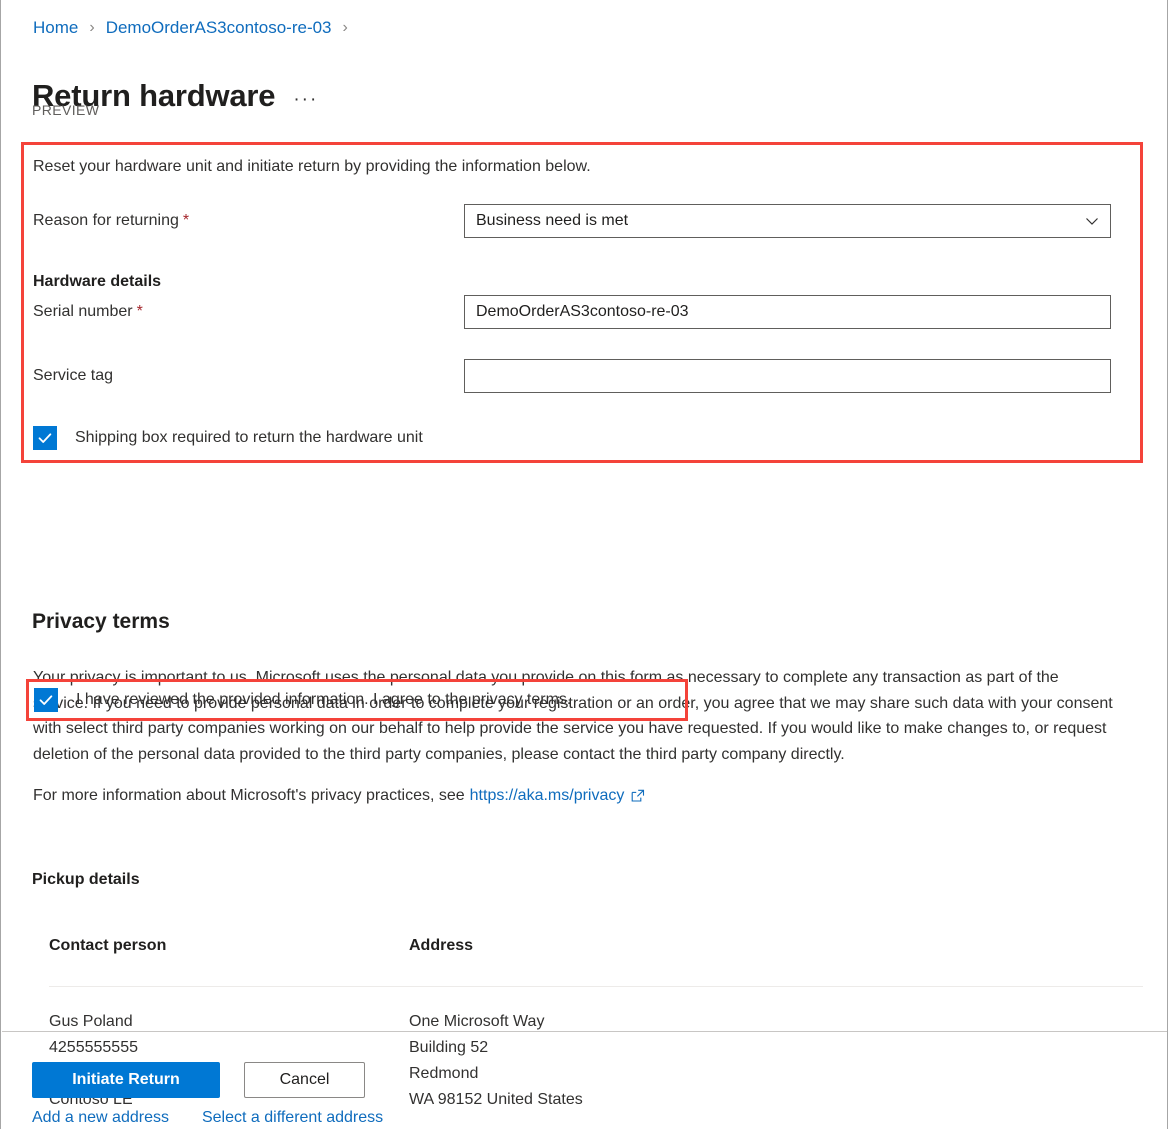 The width and height of the screenshot is (1168, 1129). I want to click on external-link-icon, so click(638, 796).